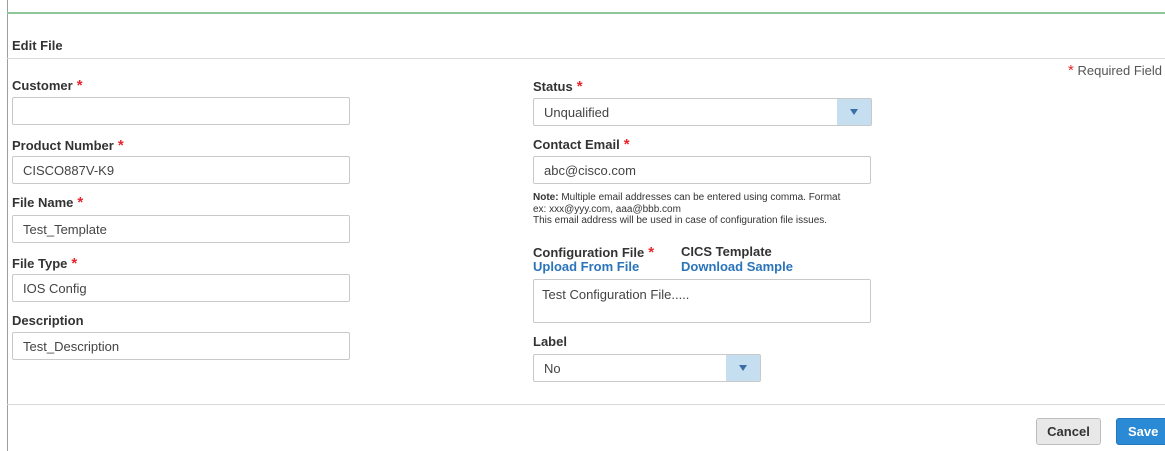  Describe the element at coordinates (1120, 70) in the screenshot. I see `required-field-text: Required Field` at that location.